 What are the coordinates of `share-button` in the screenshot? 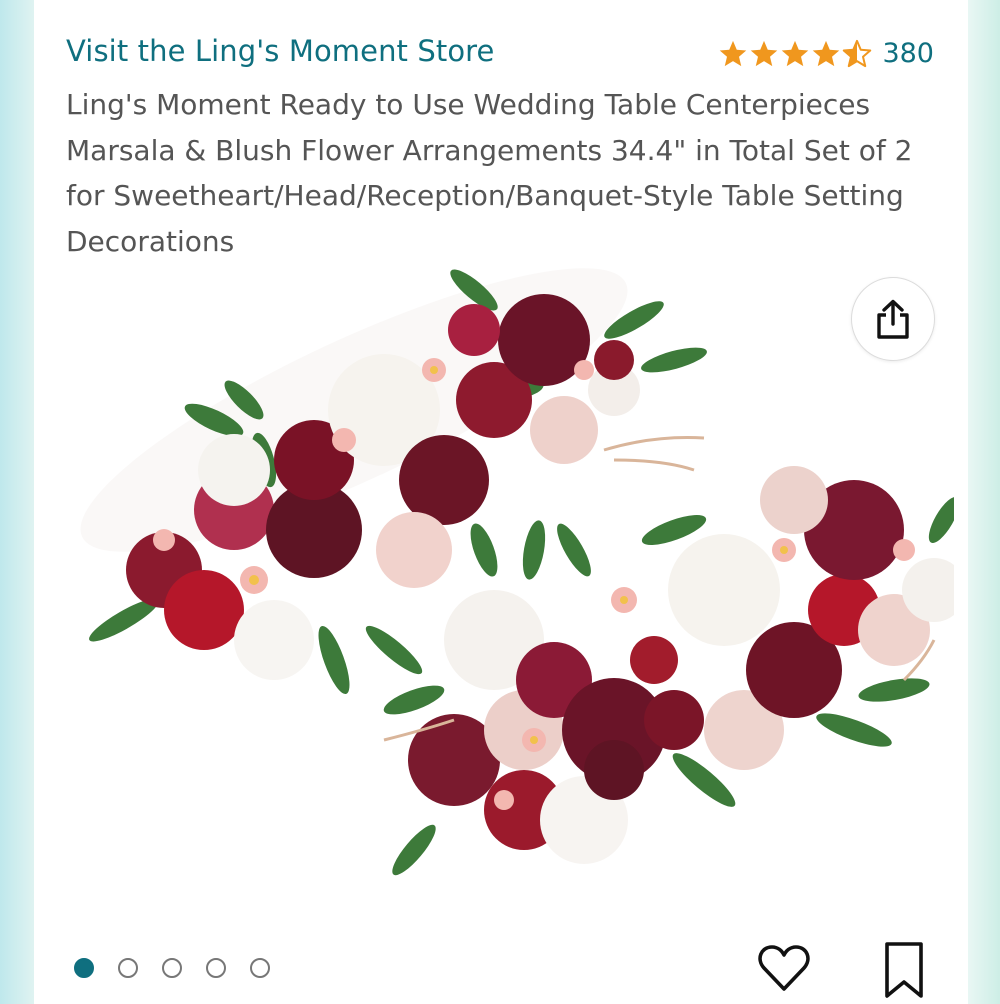 It's located at (893, 319).